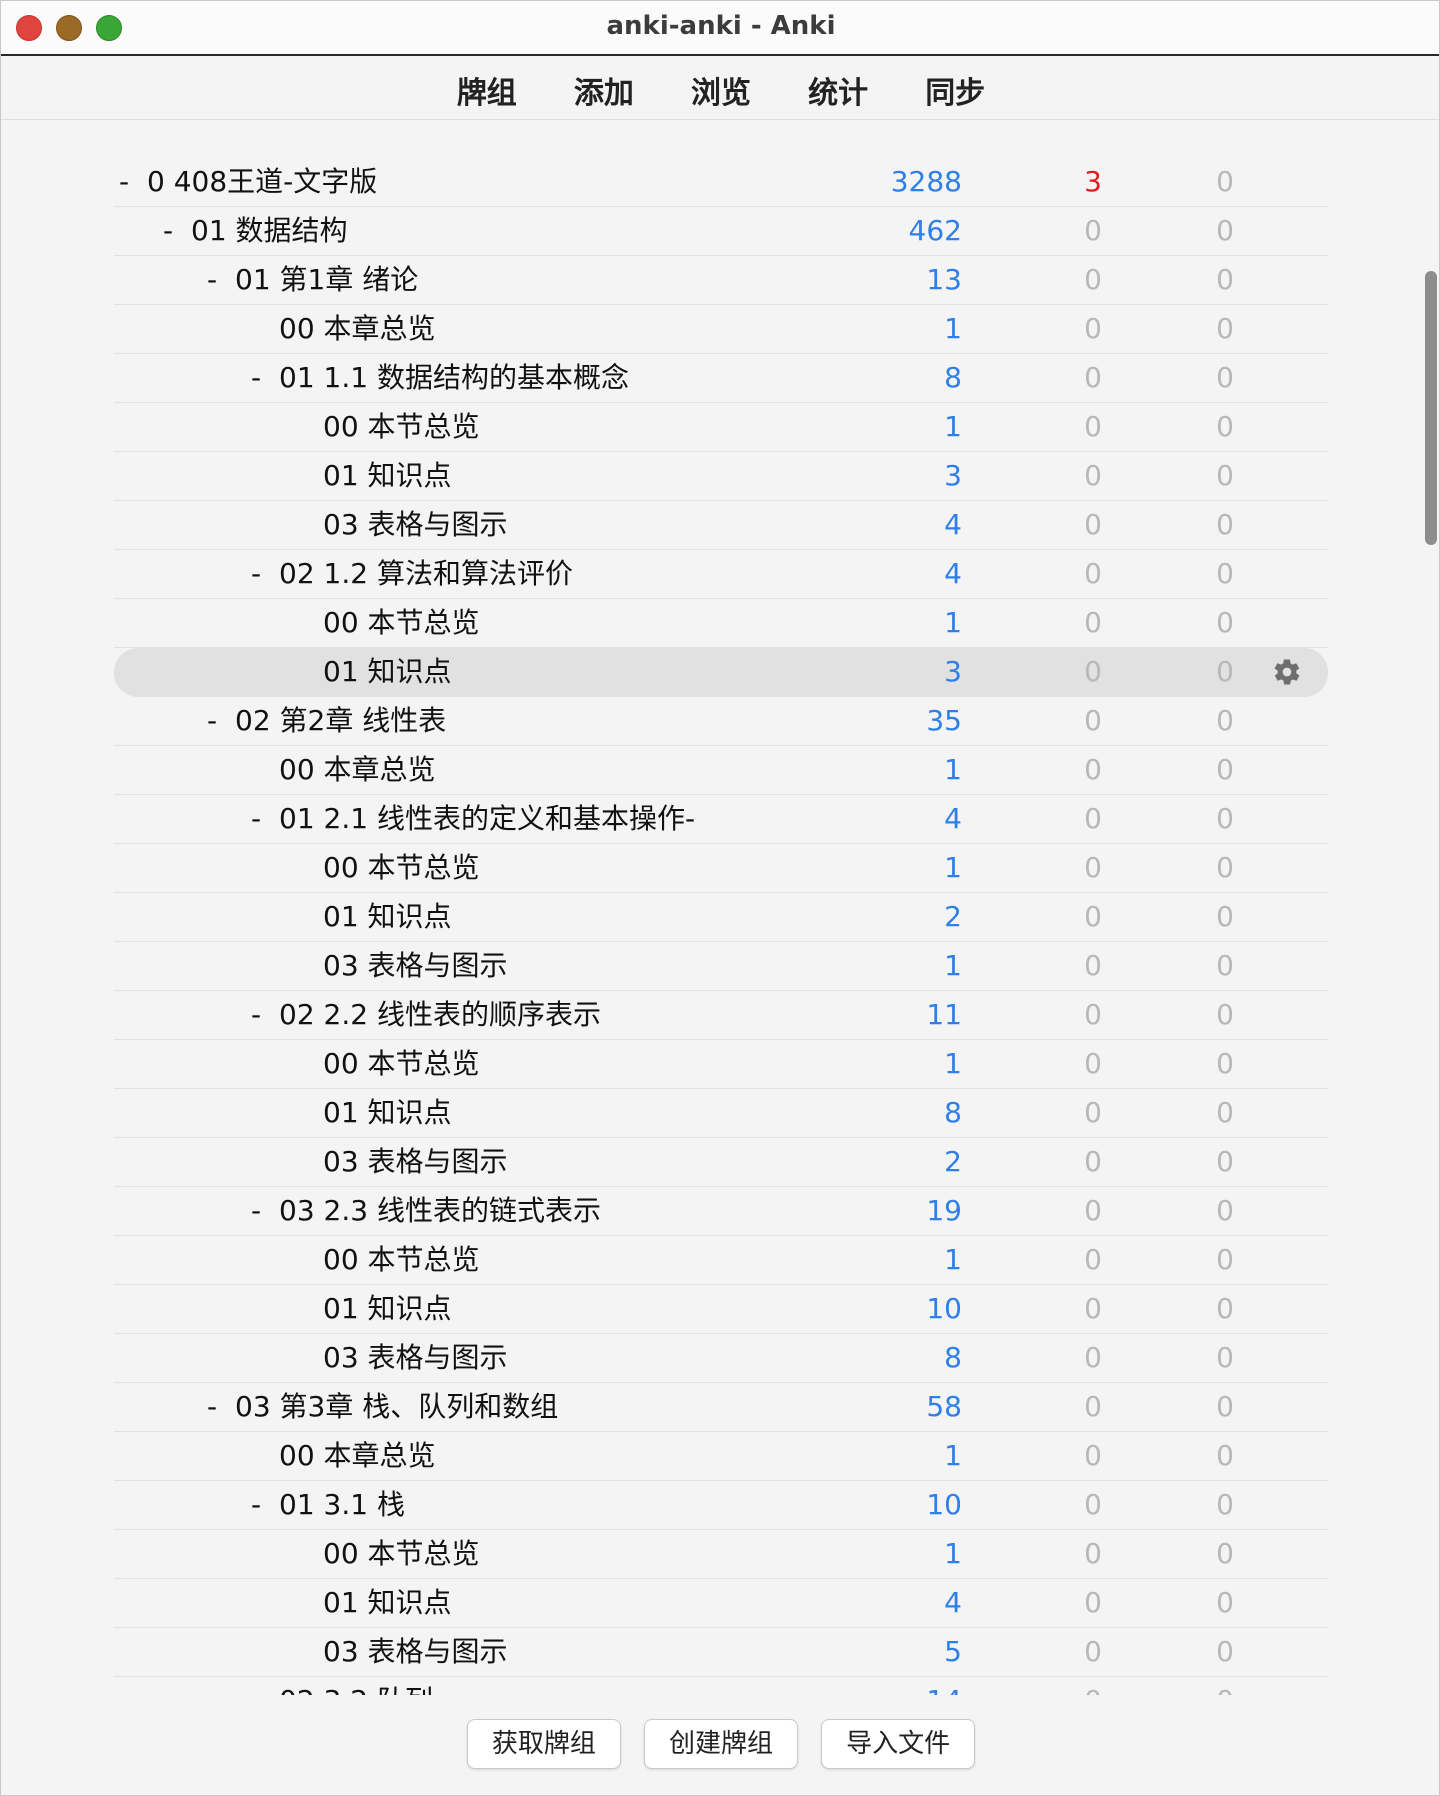 The height and width of the screenshot is (1796, 1440). What do you see at coordinates (721, 182) in the screenshot?
I see `deck-row: -0 408王道-文字版 3288 3 0` at bounding box center [721, 182].